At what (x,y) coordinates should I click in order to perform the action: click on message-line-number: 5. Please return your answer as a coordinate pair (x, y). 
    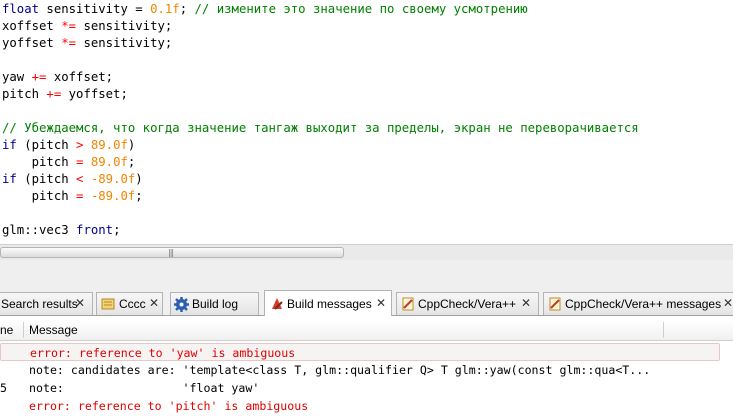
    Looking at the image, I should click on (3, 388).